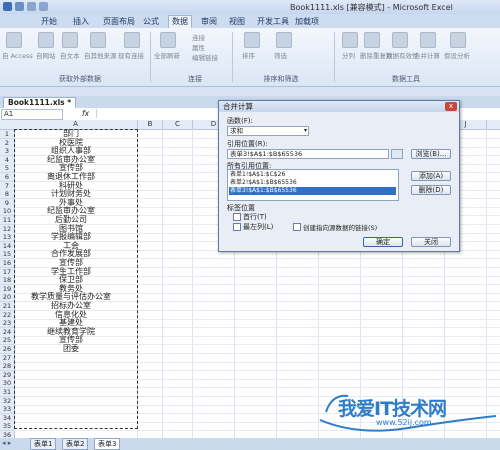  Describe the element at coordinates (46, 55) in the screenshot. I see `from-web-button: 自网站` at that location.